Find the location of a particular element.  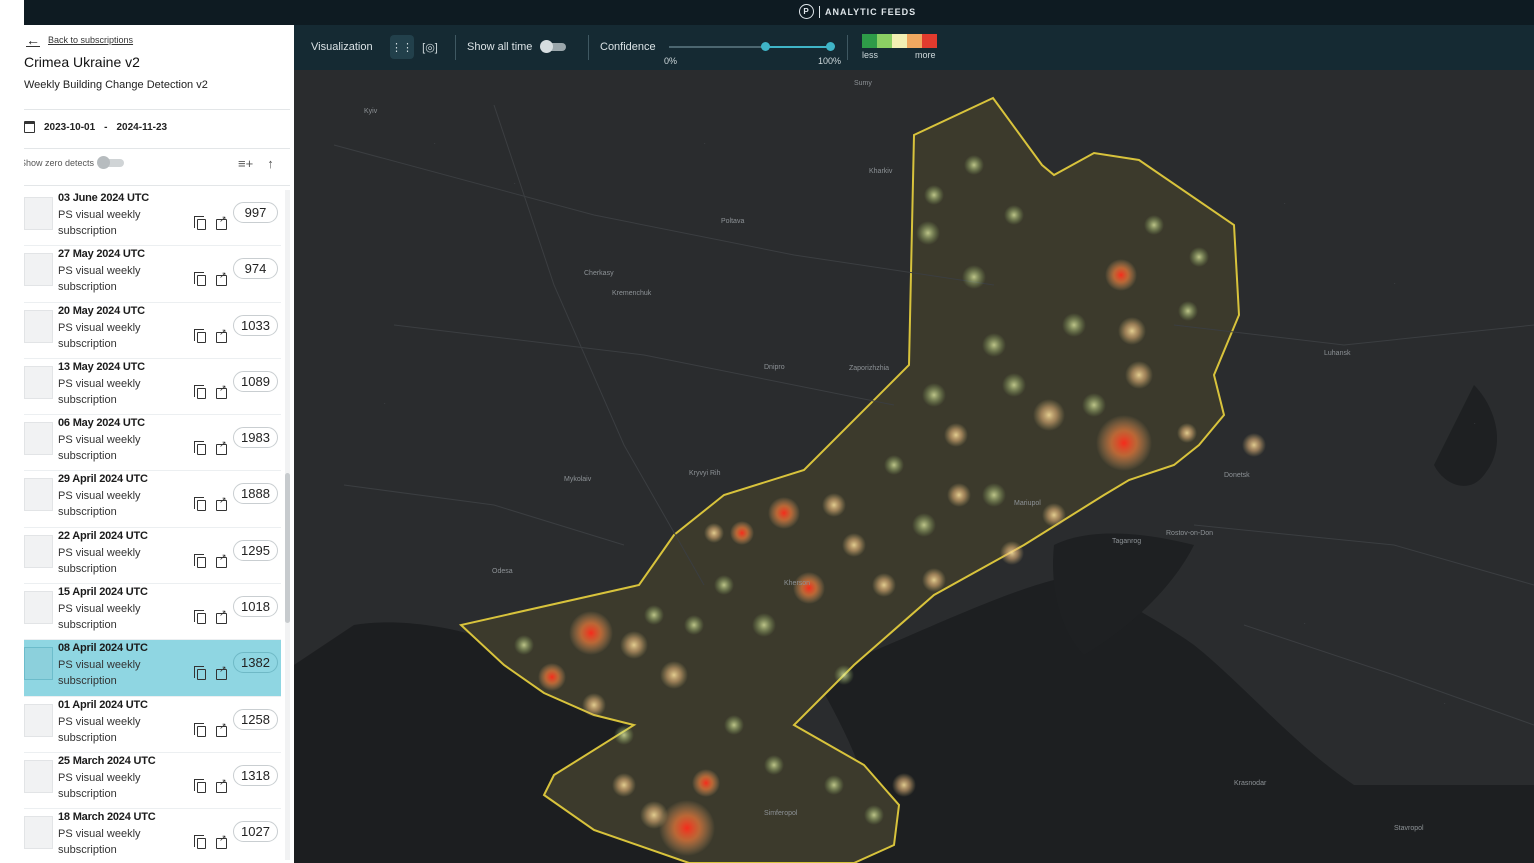

date-start: 2023-10-01 is located at coordinates (69, 127).